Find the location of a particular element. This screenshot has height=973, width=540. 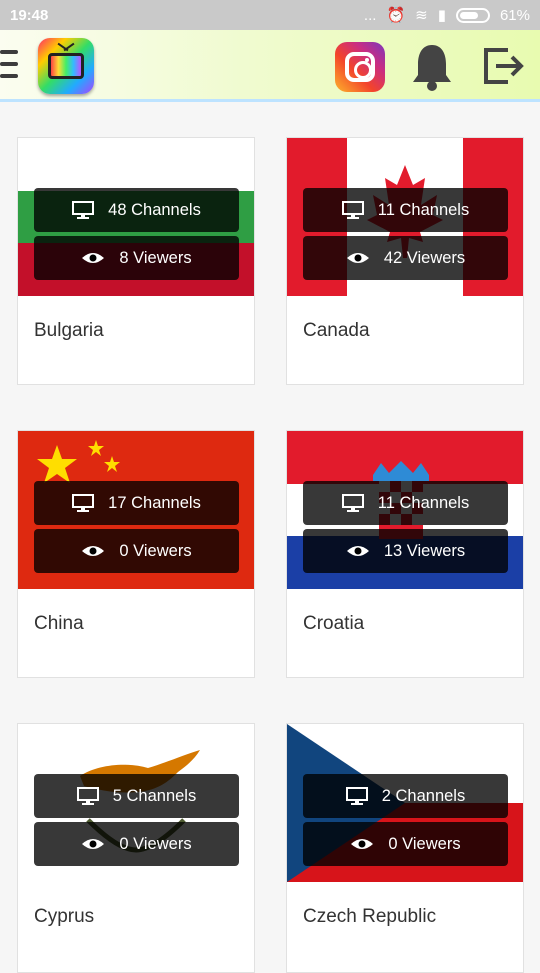

country-name: Cyprus is located at coordinates (64, 916).